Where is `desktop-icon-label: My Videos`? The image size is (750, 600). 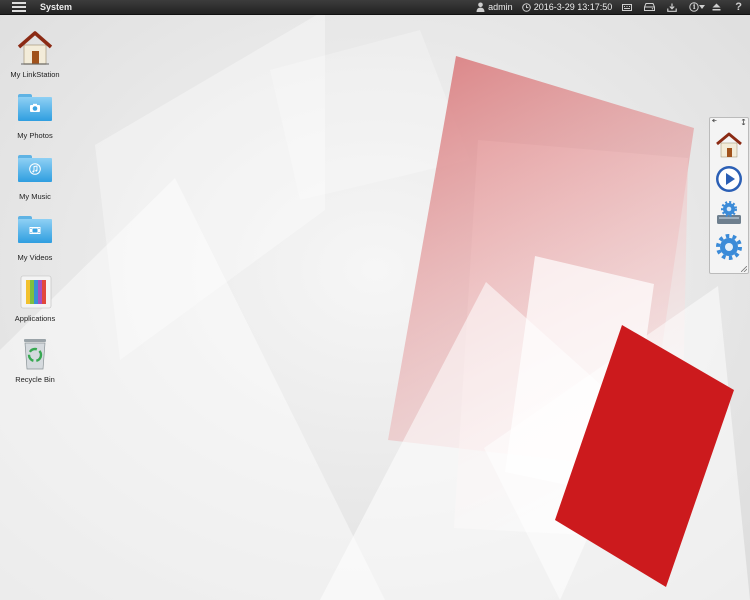 desktop-icon-label: My Videos is located at coordinates (35, 257).